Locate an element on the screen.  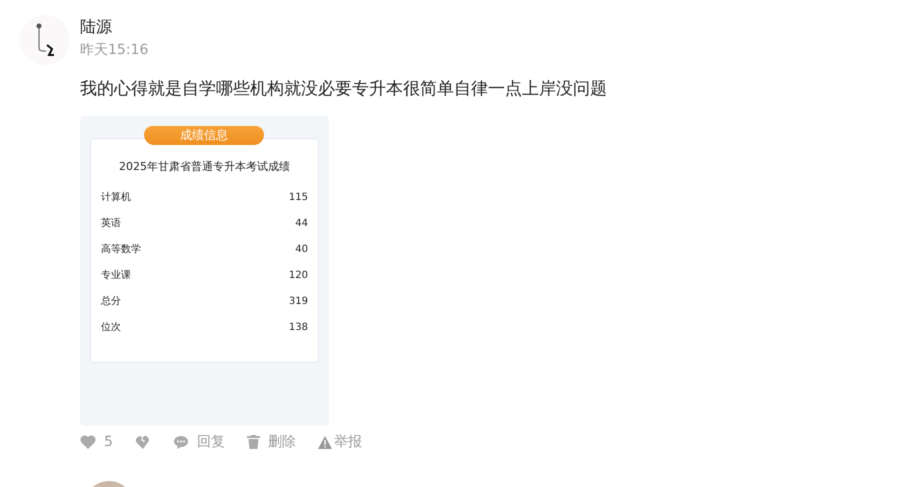
stick-figure-icon is located at coordinates (45, 40).